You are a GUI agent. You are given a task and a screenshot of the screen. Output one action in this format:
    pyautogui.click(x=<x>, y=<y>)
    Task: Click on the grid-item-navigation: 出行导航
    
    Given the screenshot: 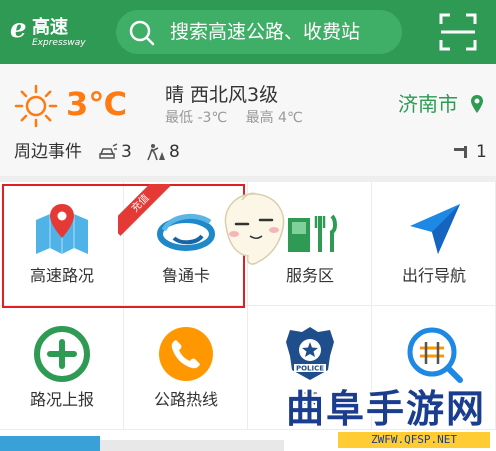 What is the action you would take?
    pyautogui.click(x=434, y=244)
    